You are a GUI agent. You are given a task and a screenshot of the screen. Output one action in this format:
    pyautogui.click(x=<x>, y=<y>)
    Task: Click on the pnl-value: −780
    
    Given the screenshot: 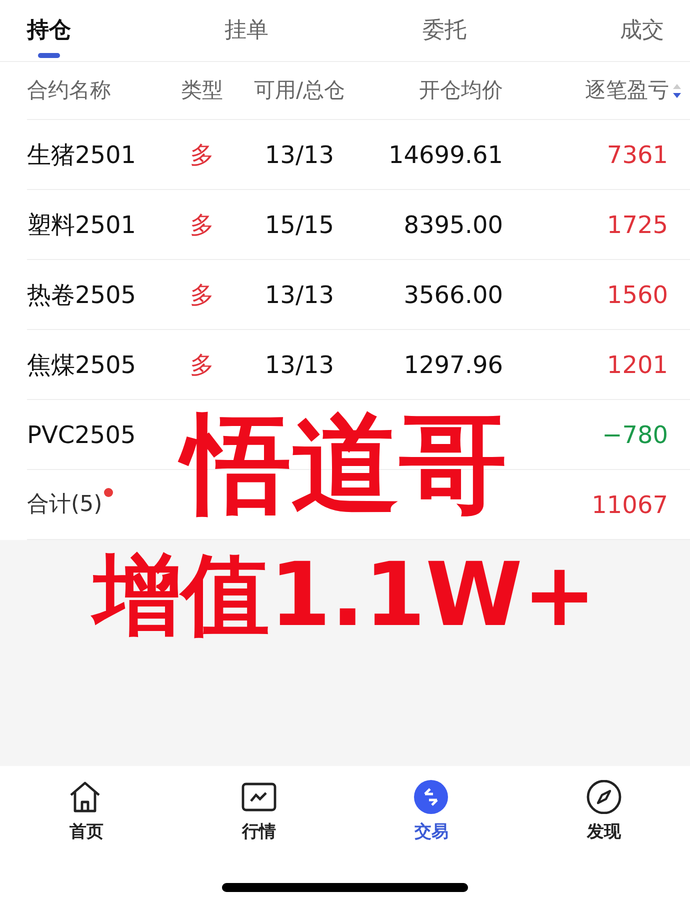 What is the action you would take?
    pyautogui.click(x=635, y=434)
    